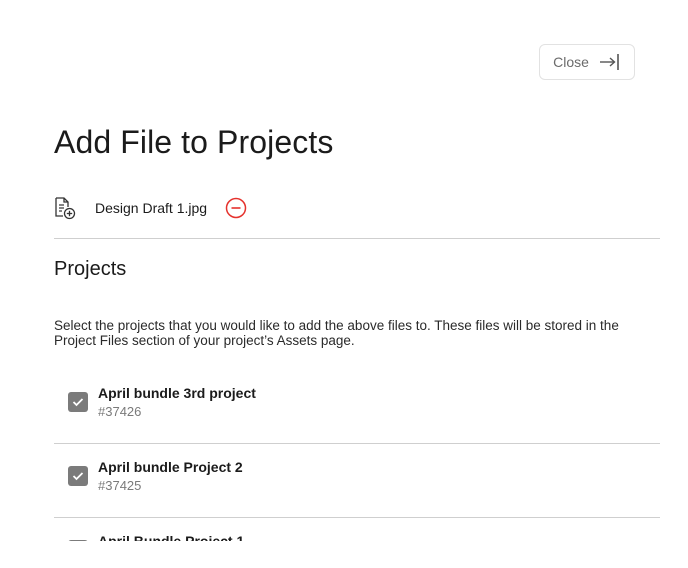 This screenshot has width=688, height=568. I want to click on project-item: April bundle 3rd project #37426, so click(357, 407).